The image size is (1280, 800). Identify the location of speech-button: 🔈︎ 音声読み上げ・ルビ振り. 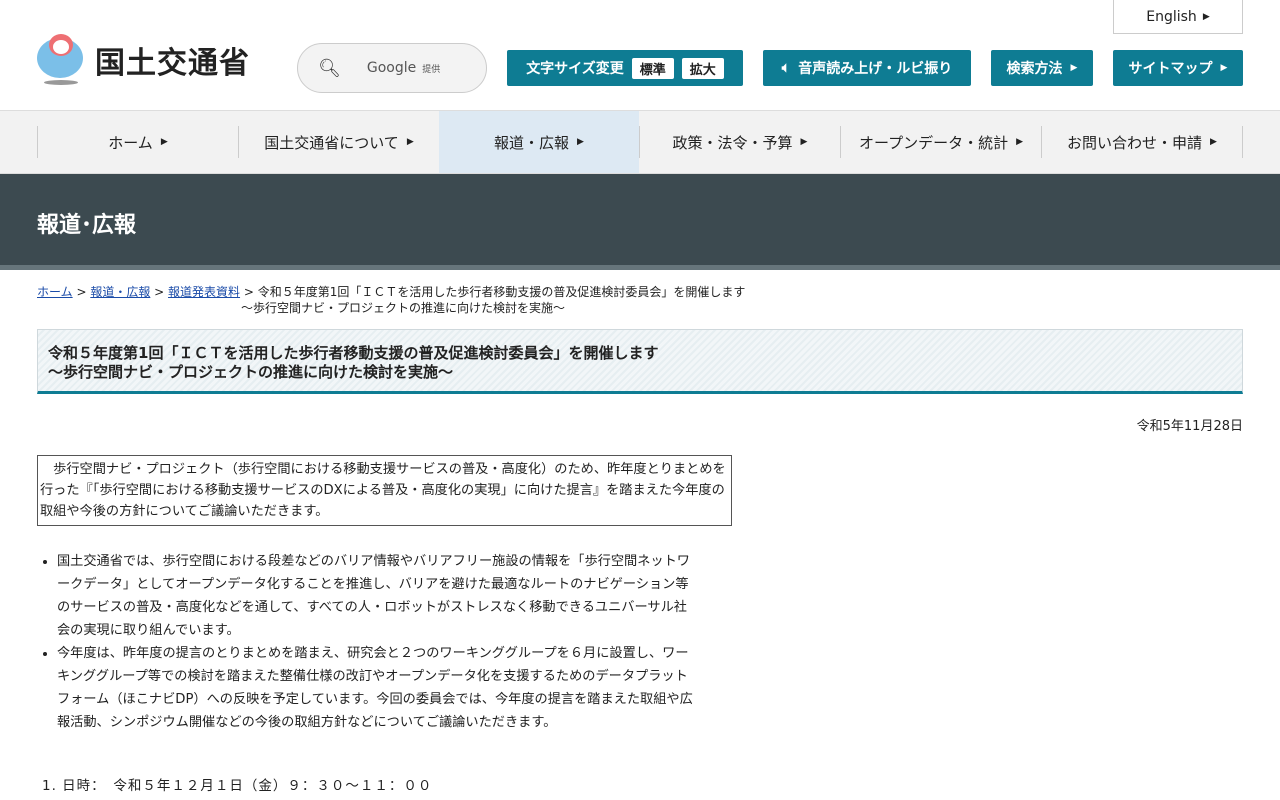
(867, 68).